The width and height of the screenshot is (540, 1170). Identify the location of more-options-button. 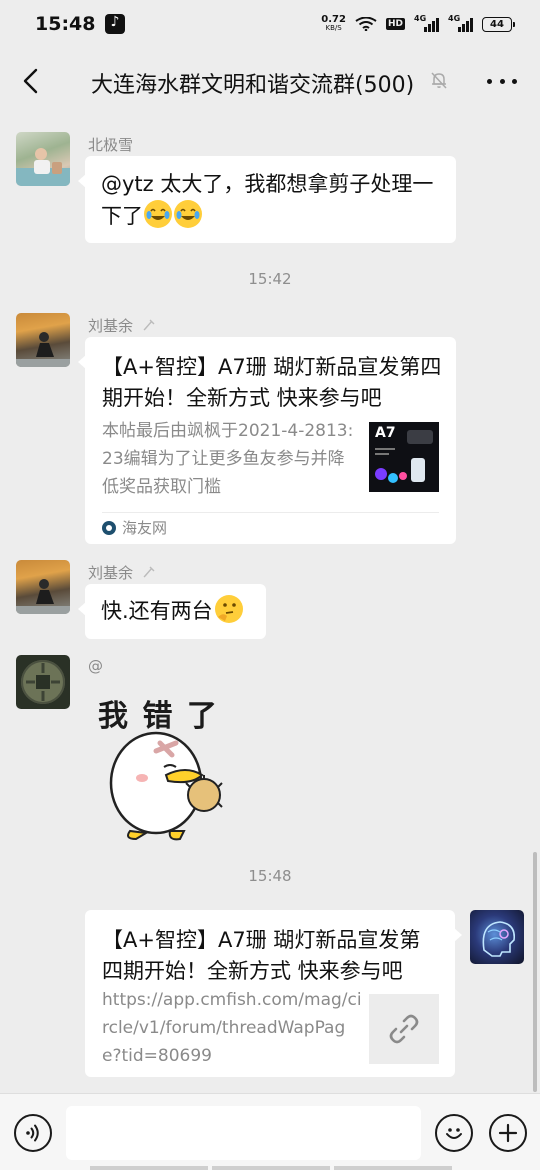
(502, 81).